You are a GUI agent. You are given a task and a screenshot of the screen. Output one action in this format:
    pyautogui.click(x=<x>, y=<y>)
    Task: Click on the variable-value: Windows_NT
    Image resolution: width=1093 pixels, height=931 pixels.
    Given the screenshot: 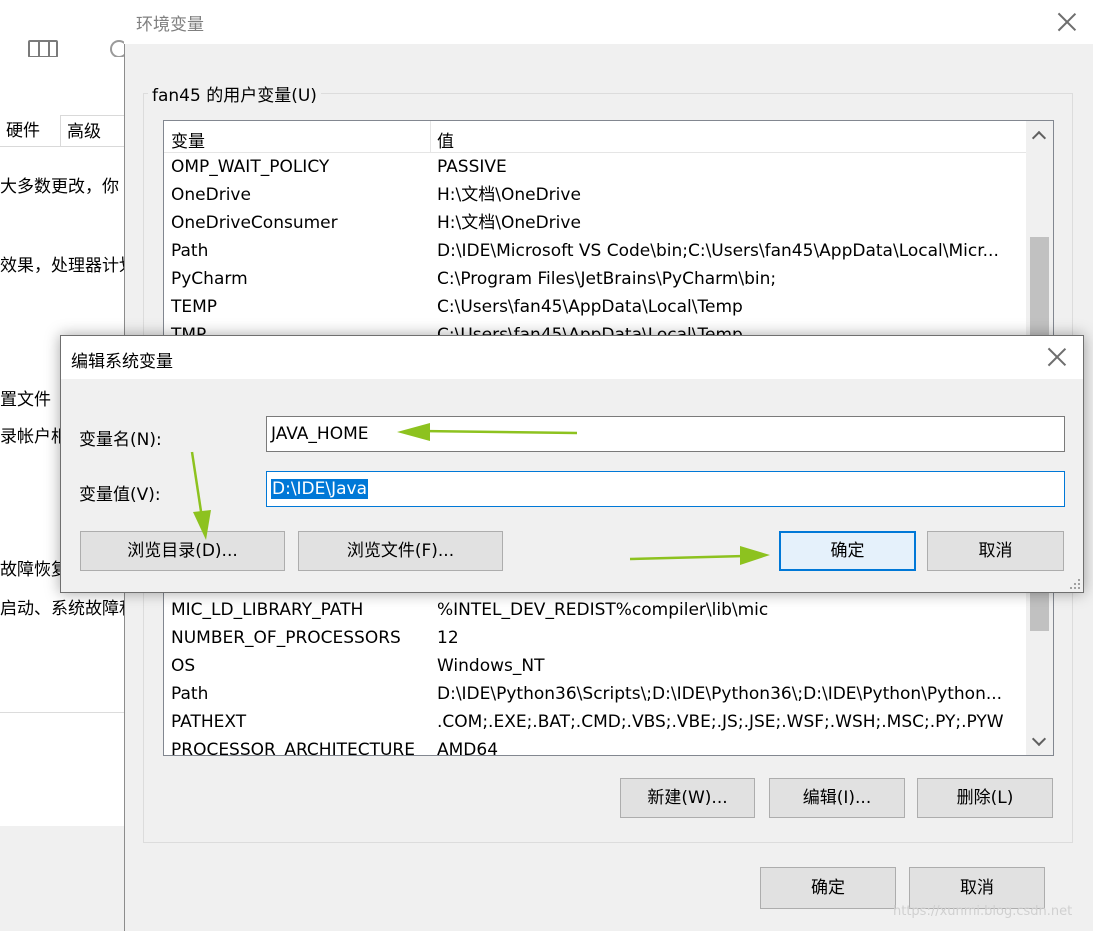 What is the action you would take?
    pyautogui.click(x=491, y=666)
    